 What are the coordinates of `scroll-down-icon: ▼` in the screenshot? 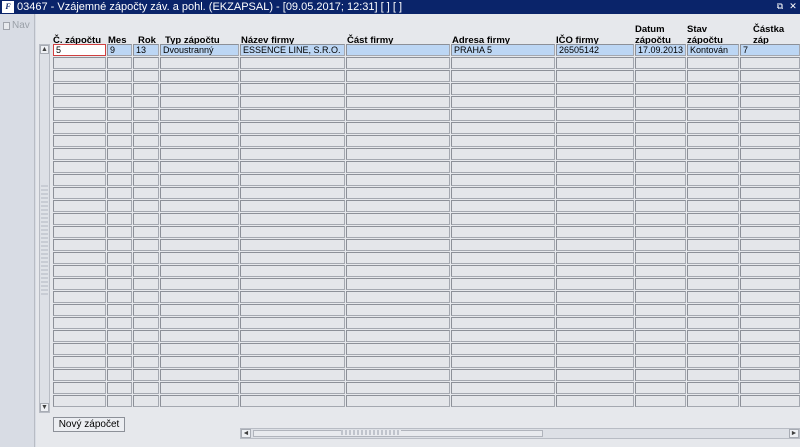 It's located at (44, 407).